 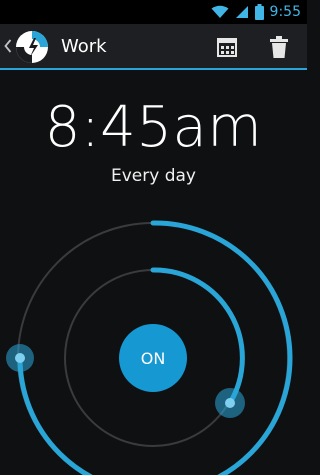 What do you see at coordinates (259, 12) in the screenshot?
I see `battery-icon` at bounding box center [259, 12].